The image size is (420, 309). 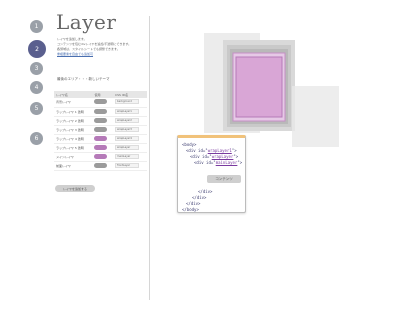 I want to click on layer-id-field: background, so click(x=127, y=102).